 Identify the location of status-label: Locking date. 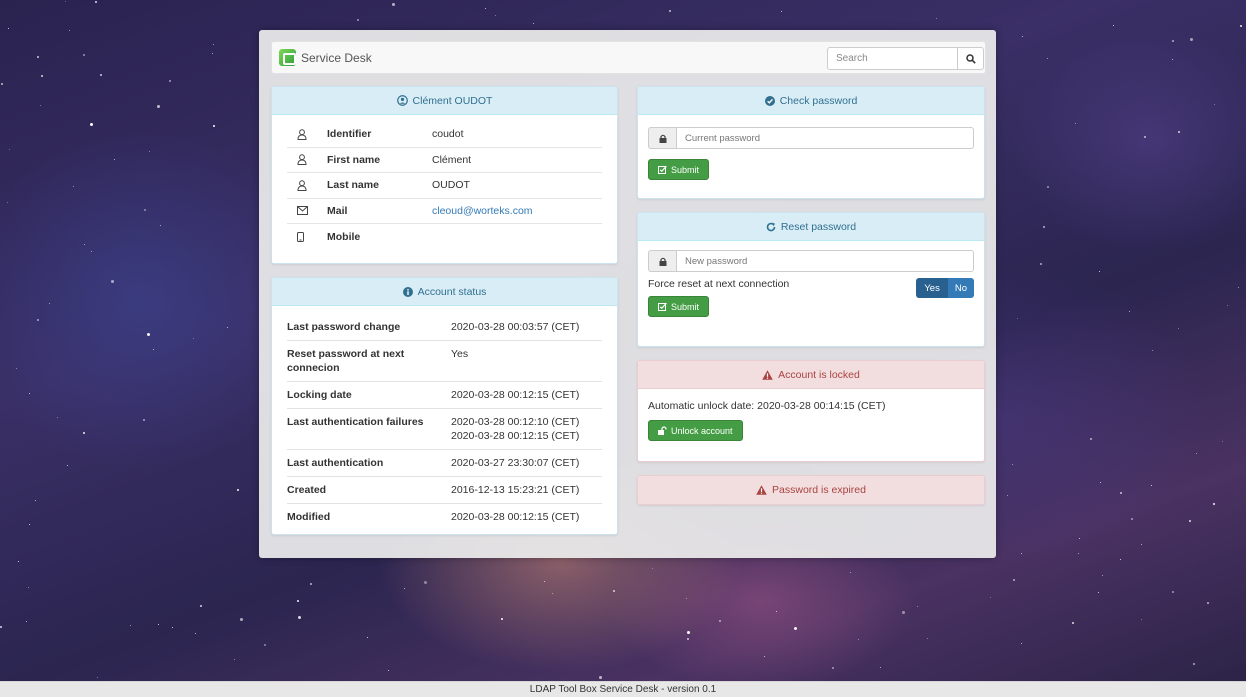
(319, 395).